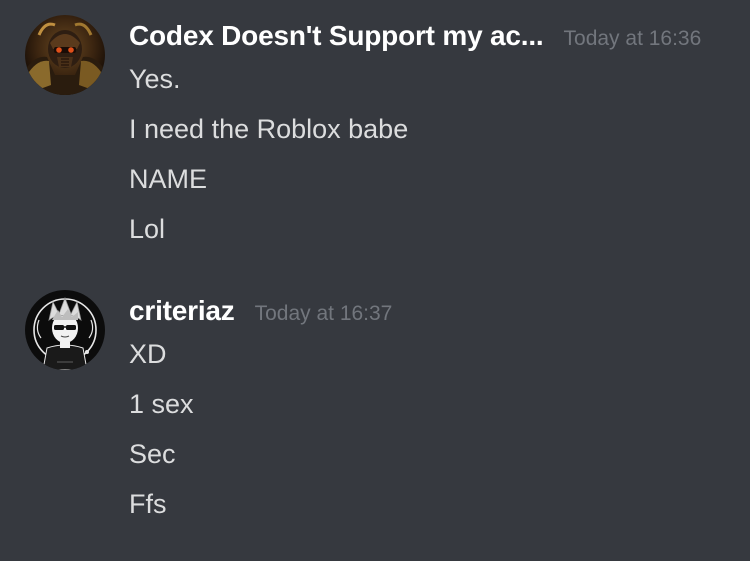 This screenshot has width=750, height=561. What do you see at coordinates (148, 354) in the screenshot?
I see `message-text: XD` at bounding box center [148, 354].